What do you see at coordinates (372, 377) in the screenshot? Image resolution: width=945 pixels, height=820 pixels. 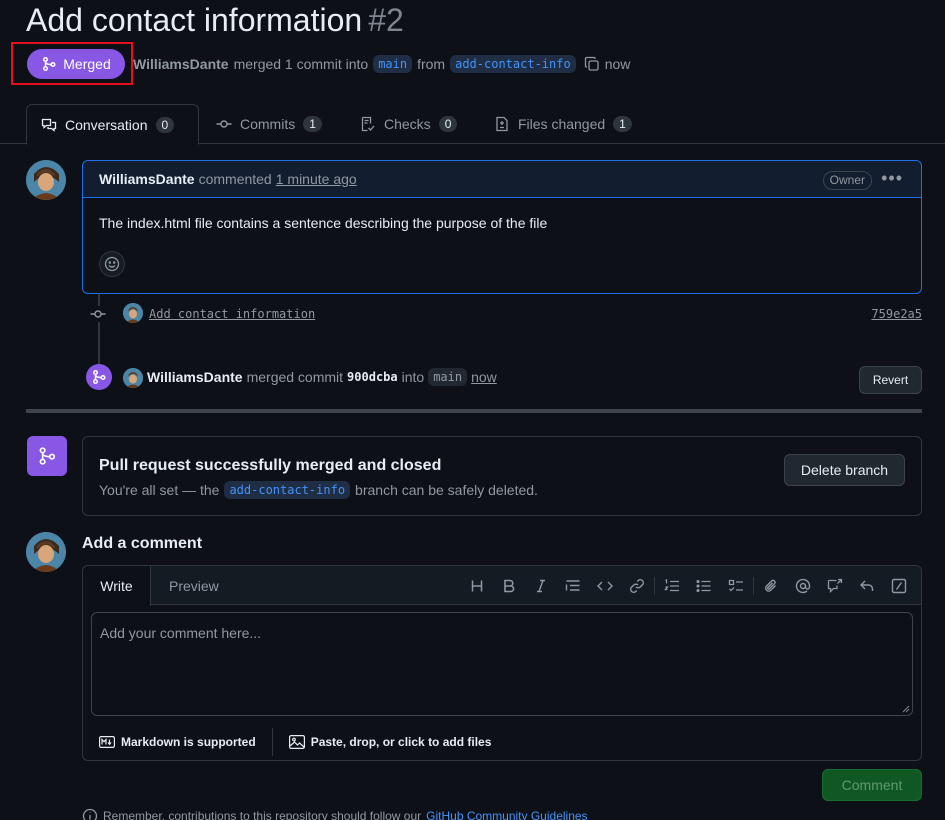 I see `merge-sha-link: 900dcba` at bounding box center [372, 377].